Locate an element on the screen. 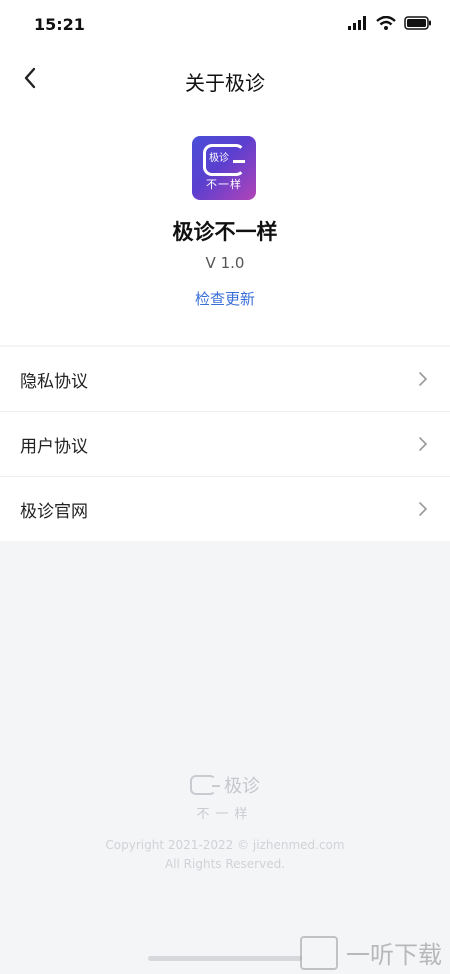  copyright-line-2: All Rights Reserved. is located at coordinates (225, 864).